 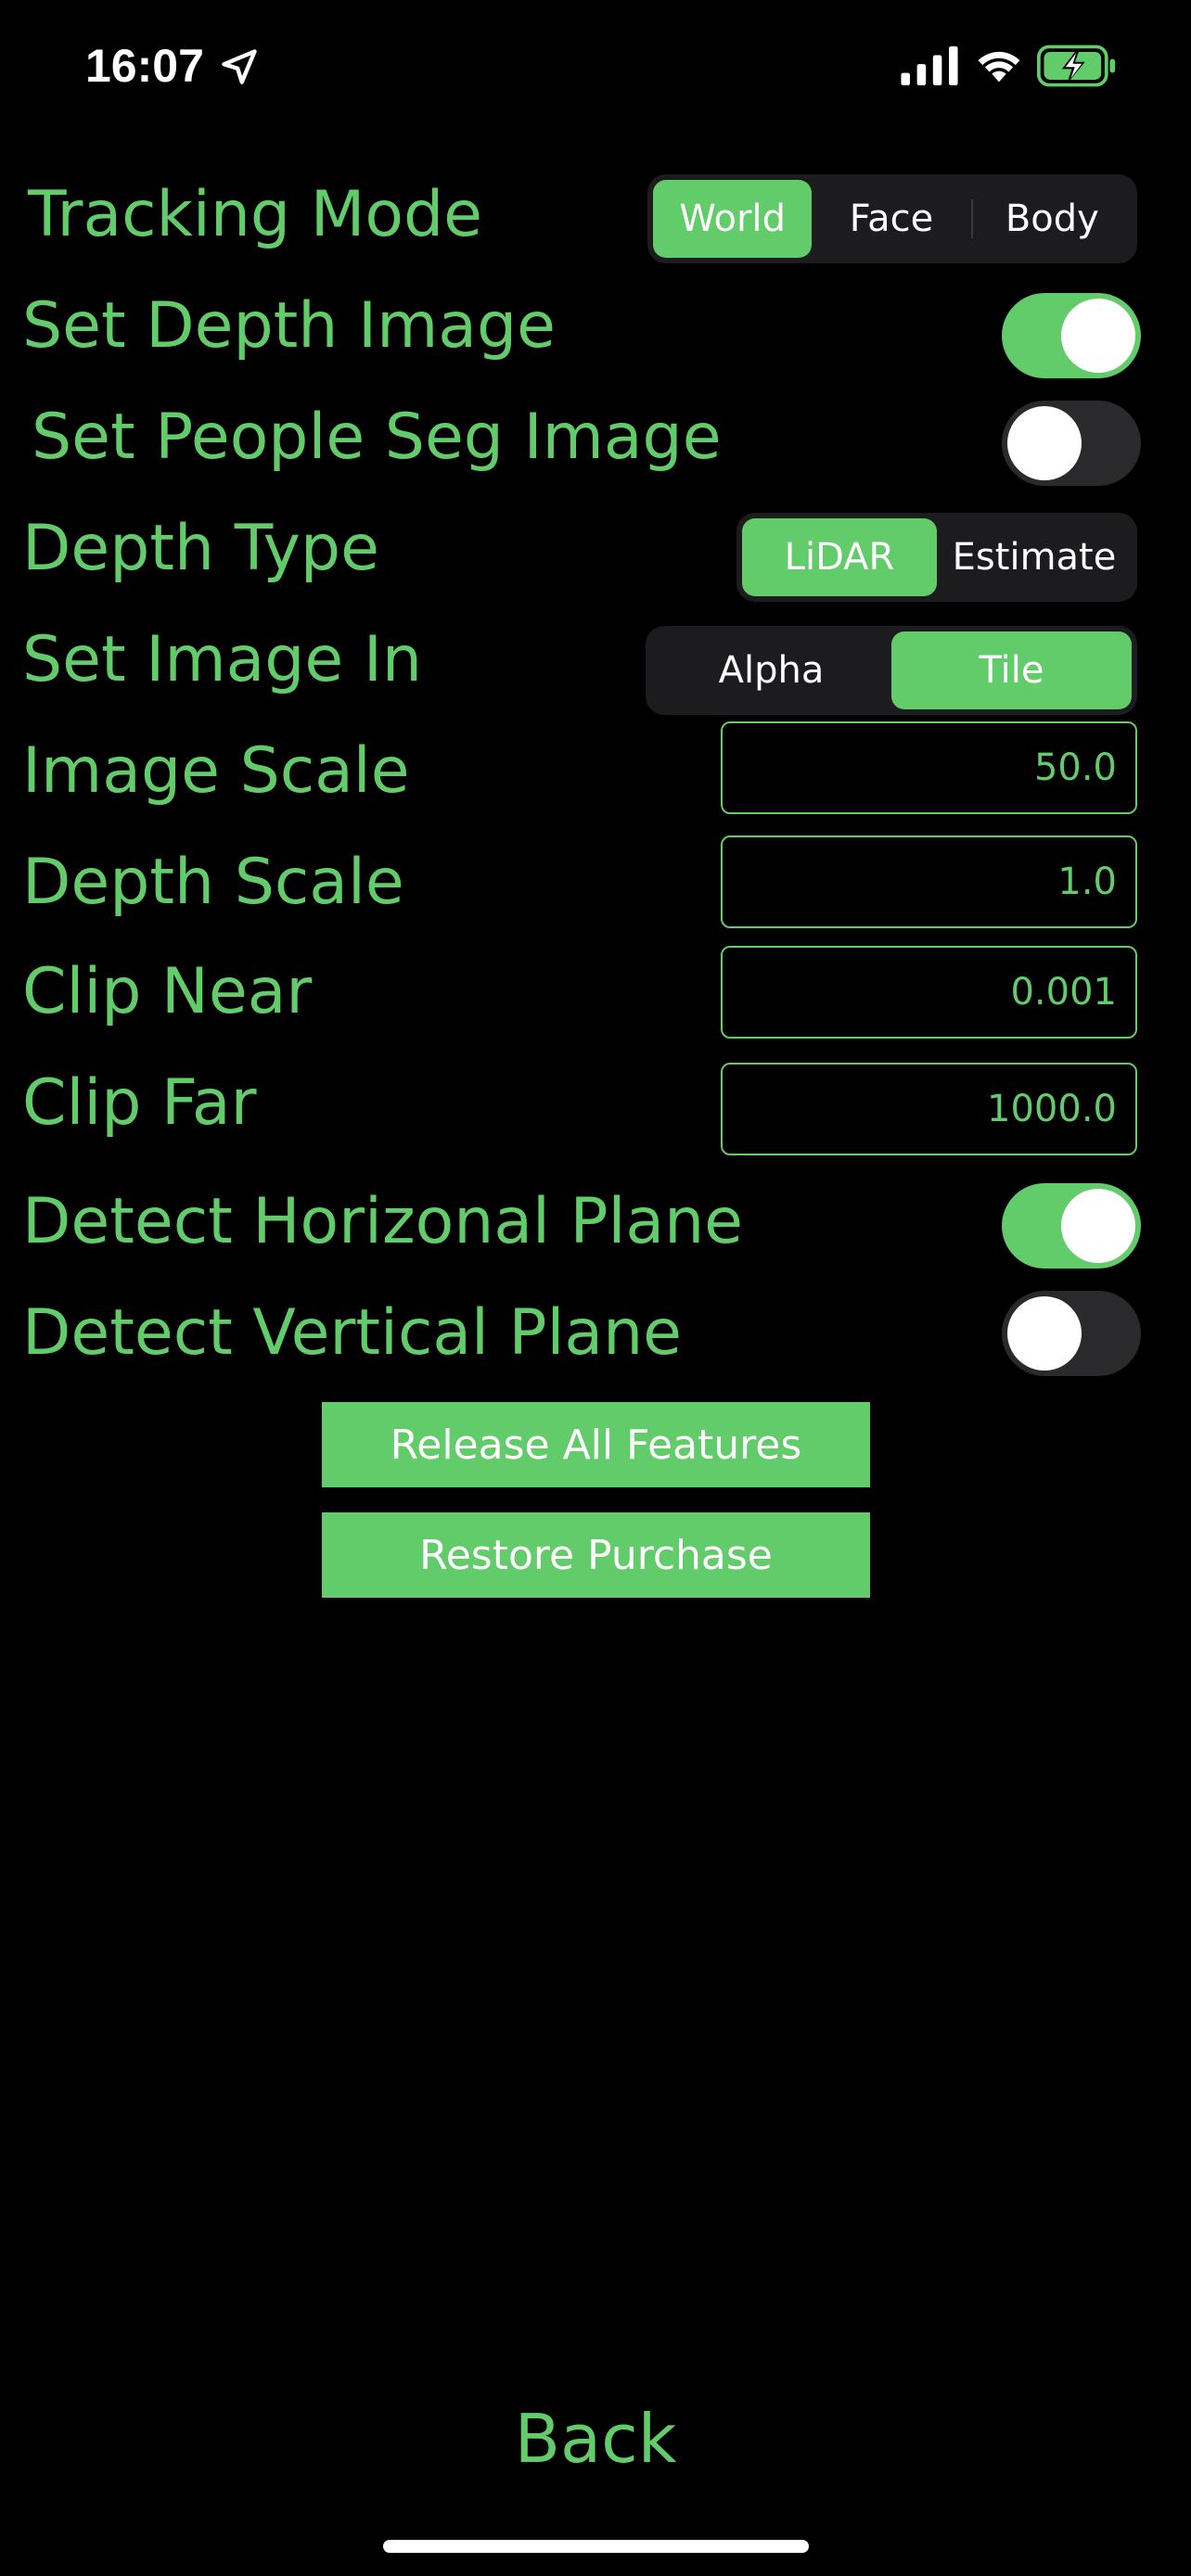 What do you see at coordinates (840, 557) in the screenshot?
I see `depth-type-lidar-option: LiDAR` at bounding box center [840, 557].